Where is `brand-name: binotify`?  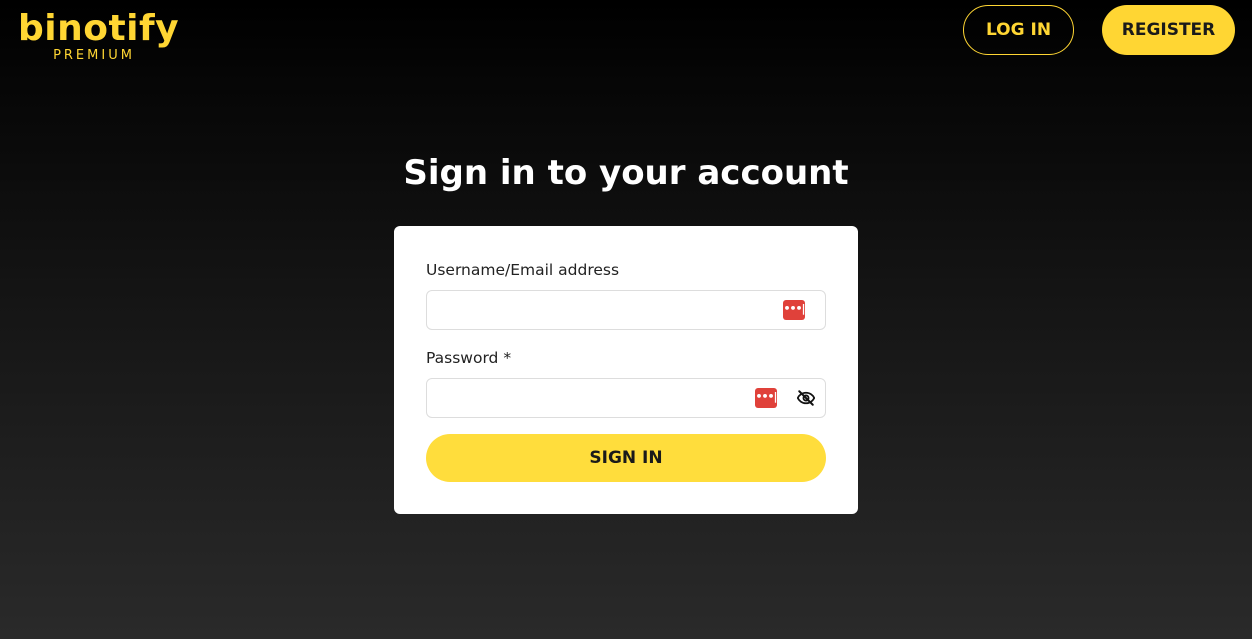 brand-name: binotify is located at coordinates (99, 28).